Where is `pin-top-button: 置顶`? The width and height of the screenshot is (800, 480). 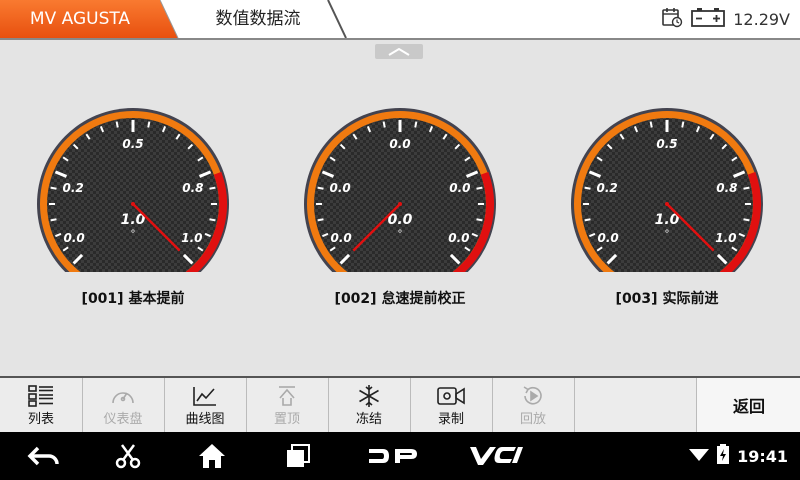 pin-top-button: 置顶 is located at coordinates (287, 405).